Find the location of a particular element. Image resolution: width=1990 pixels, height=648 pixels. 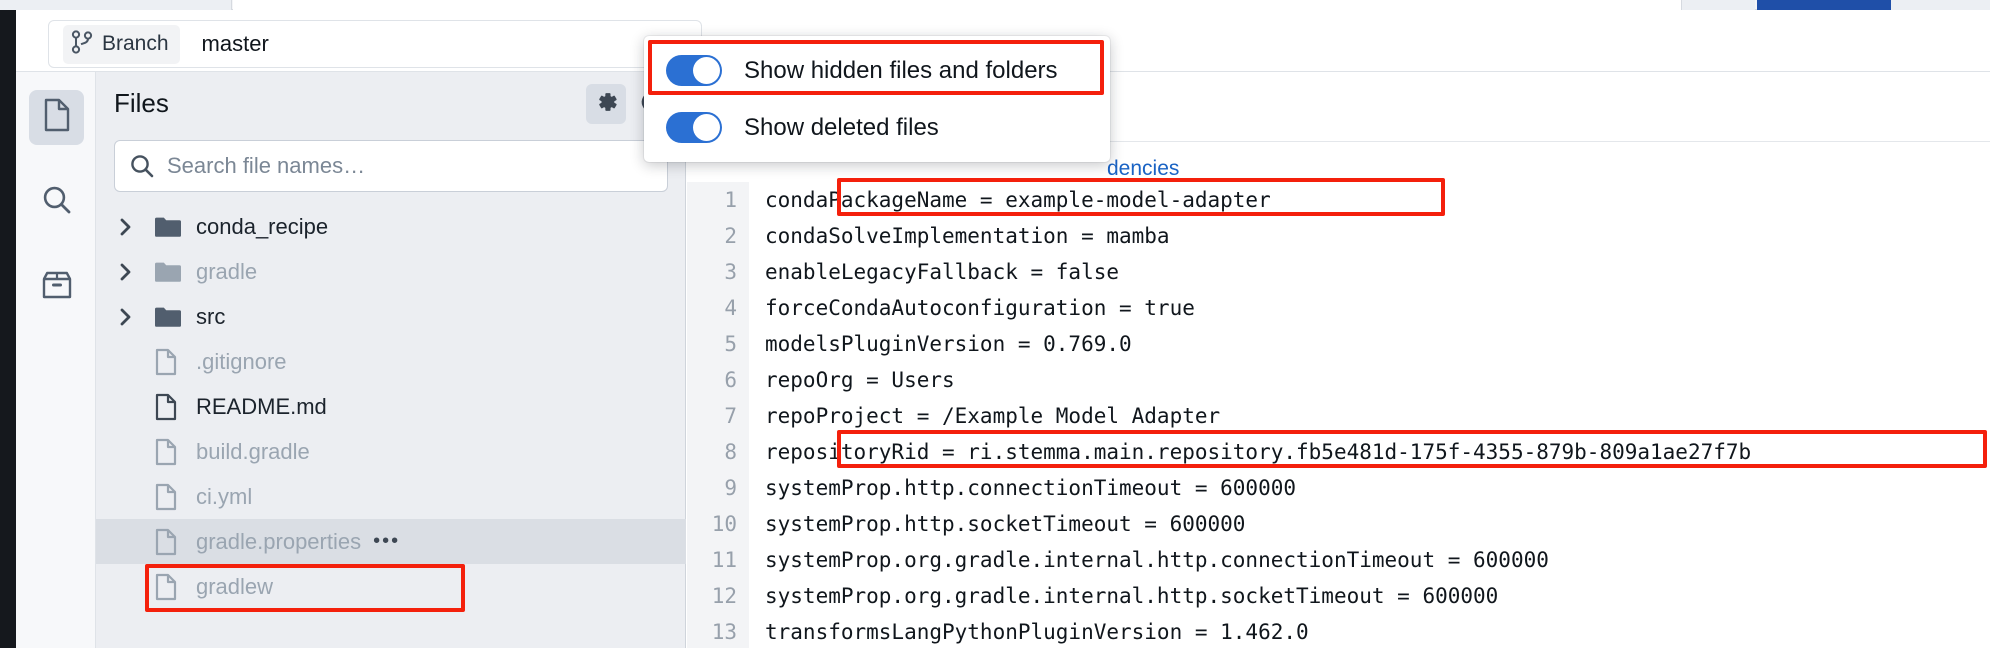

branch-name: master is located at coordinates (235, 43).